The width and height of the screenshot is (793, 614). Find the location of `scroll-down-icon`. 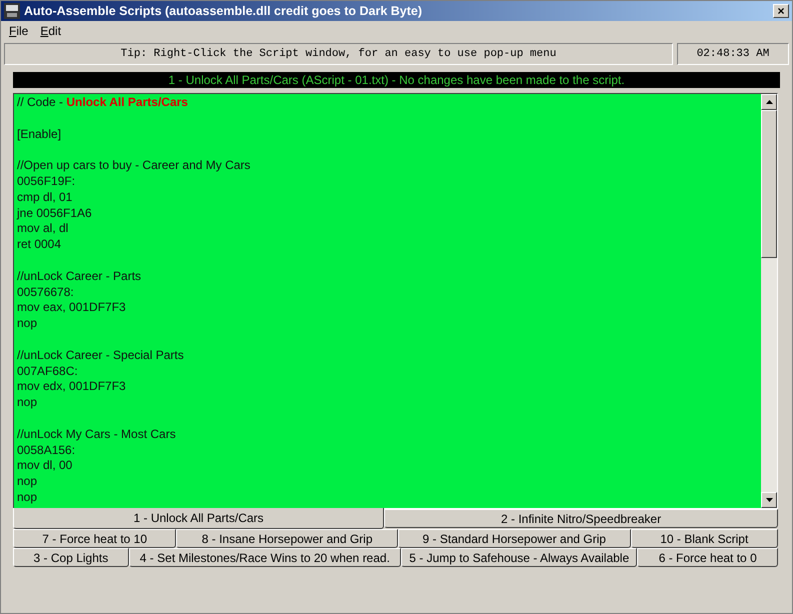

scroll-down-icon is located at coordinates (769, 500).